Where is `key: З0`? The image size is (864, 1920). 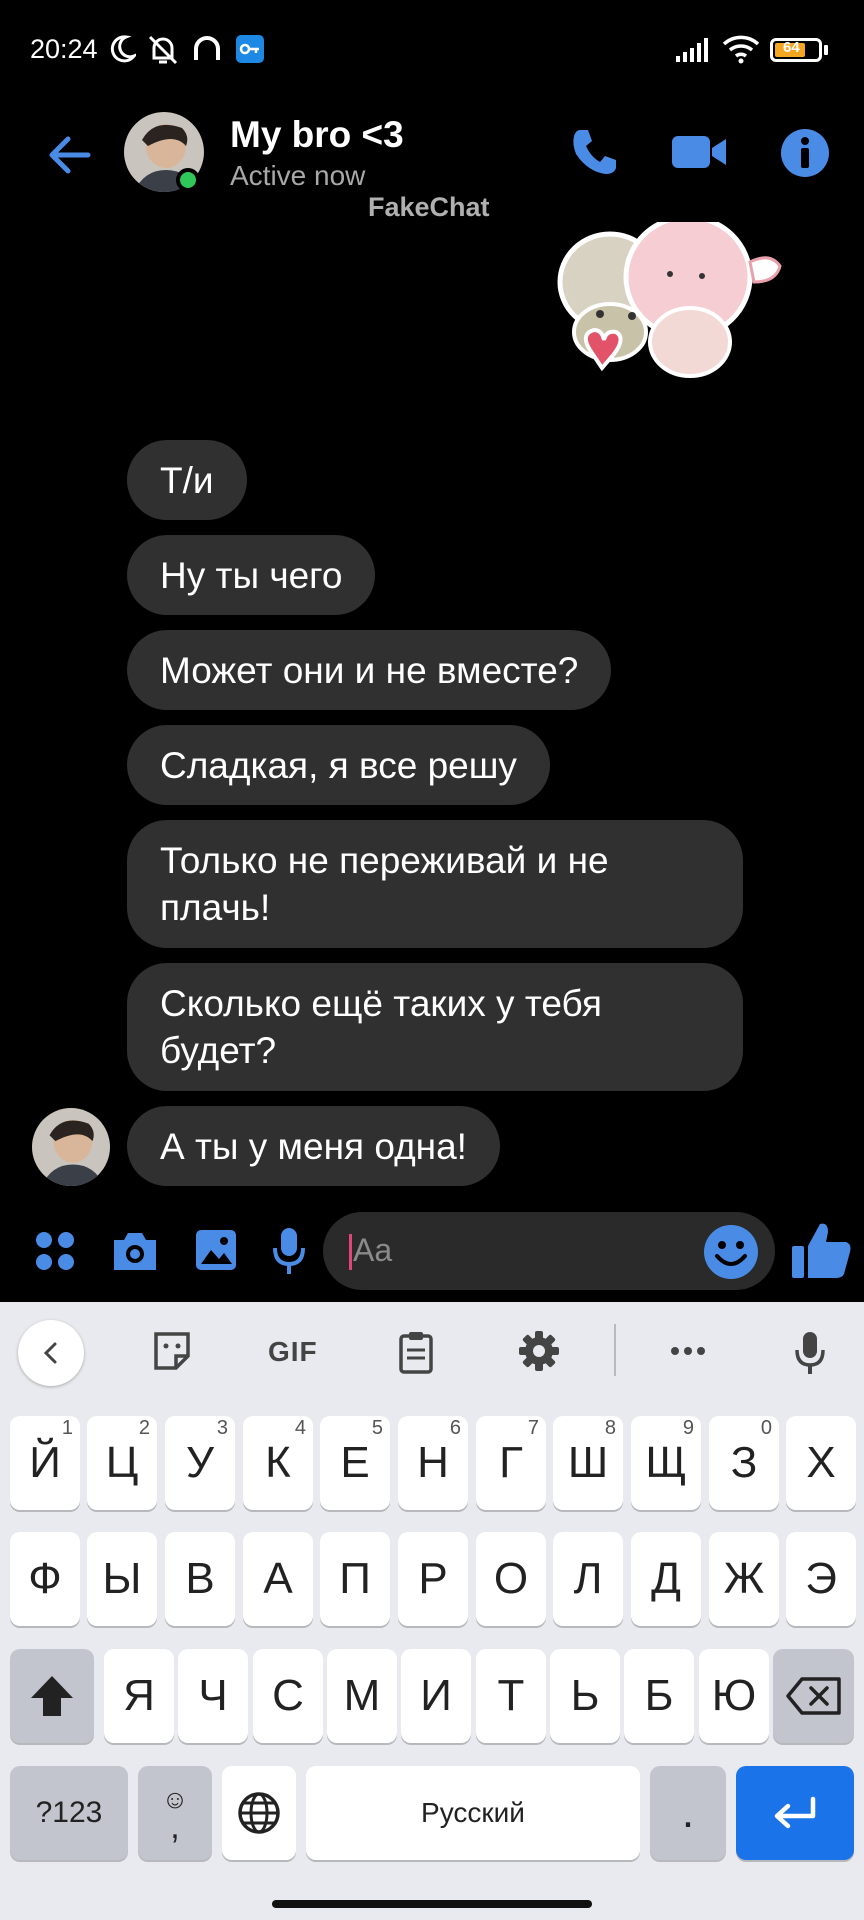 key: З0 is located at coordinates (744, 1463).